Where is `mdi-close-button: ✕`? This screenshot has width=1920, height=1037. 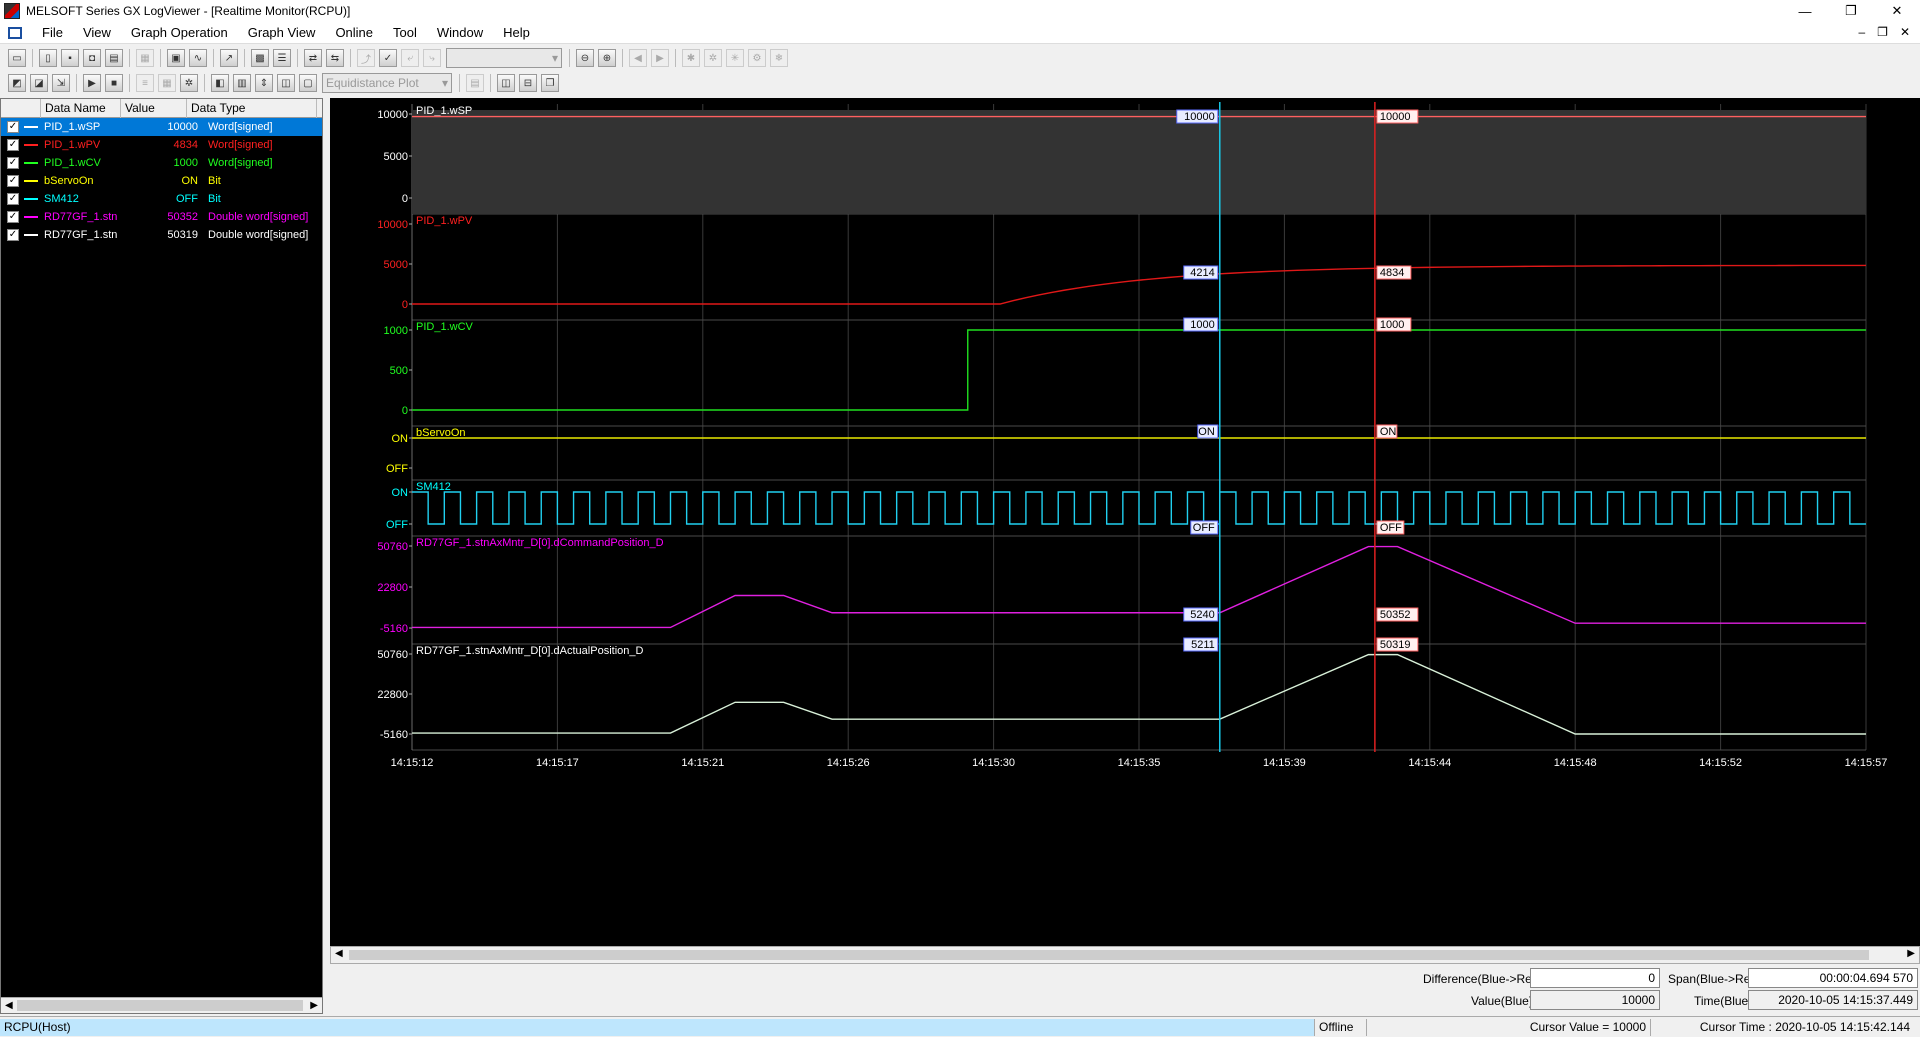
mdi-close-button: ✕ is located at coordinates (1905, 32).